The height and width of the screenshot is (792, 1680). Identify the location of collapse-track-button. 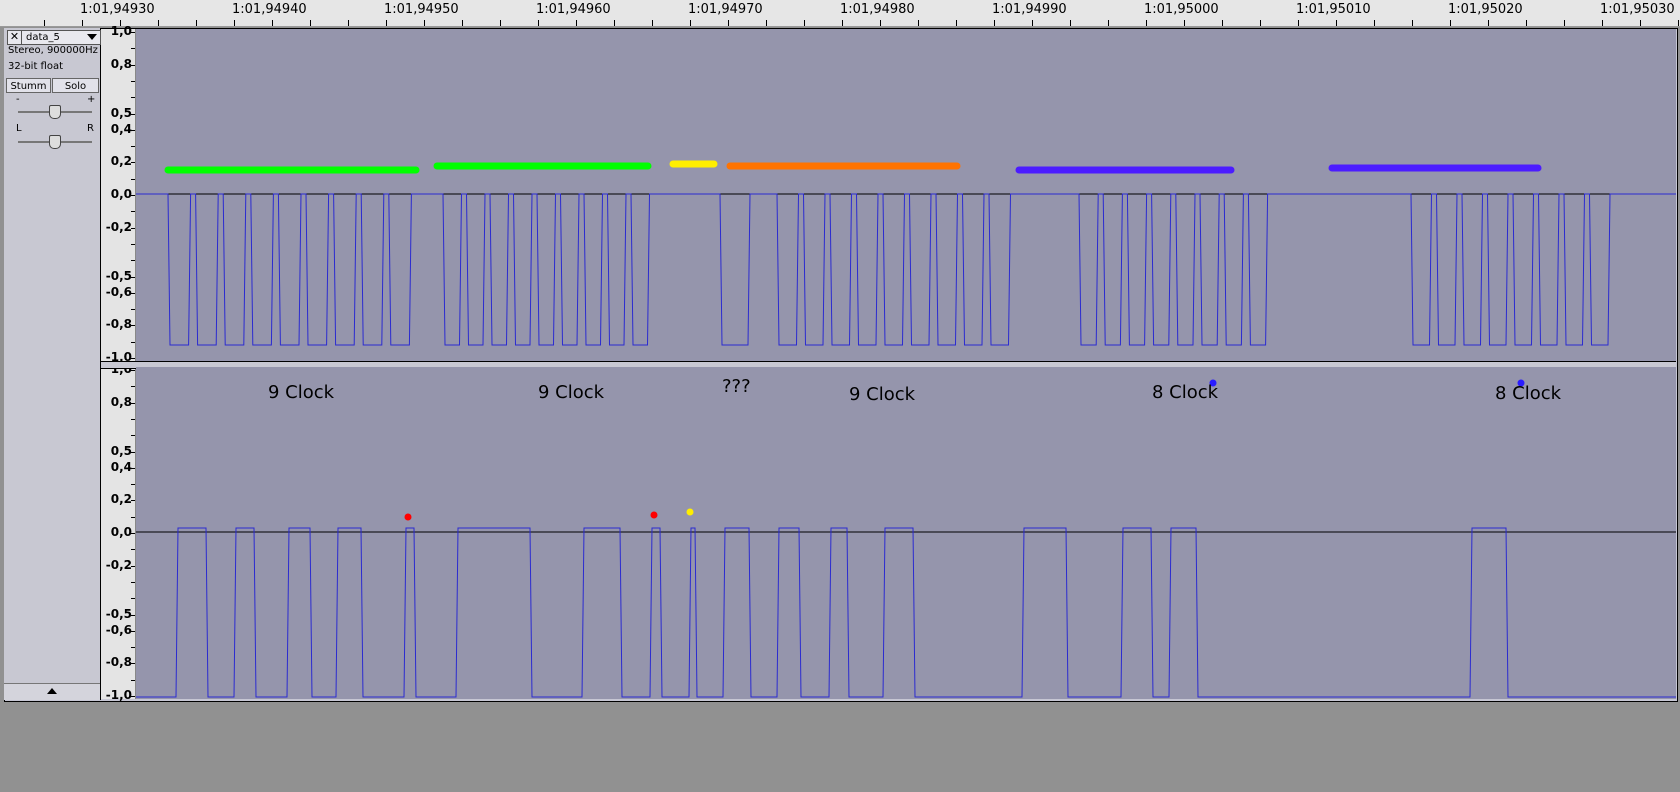
(52, 691).